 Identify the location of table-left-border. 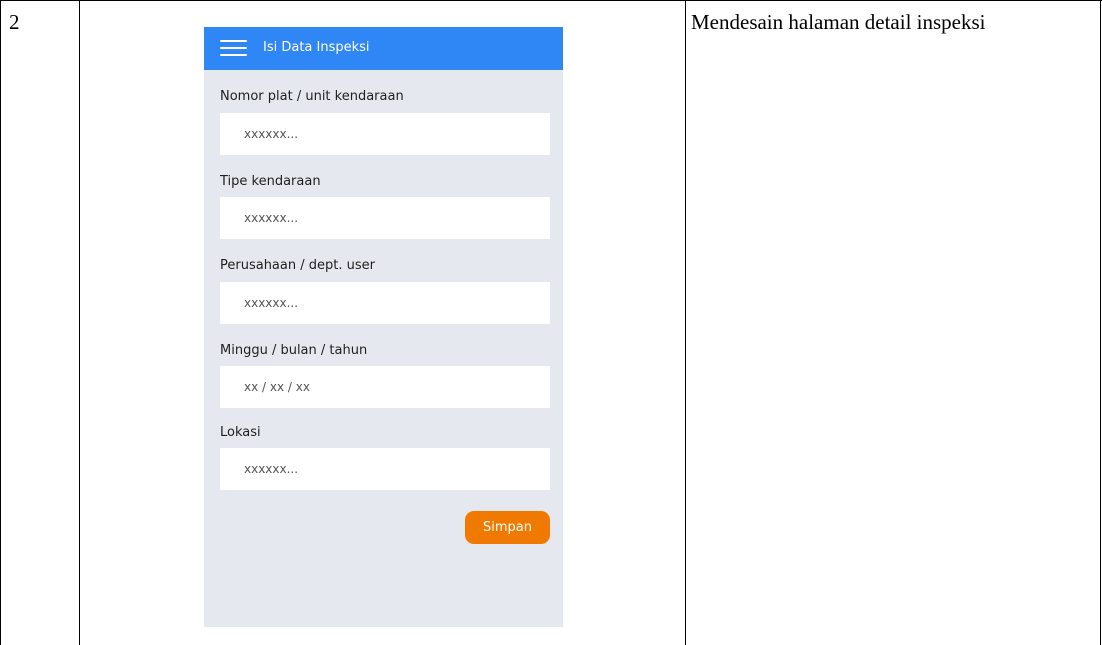
(0, 322).